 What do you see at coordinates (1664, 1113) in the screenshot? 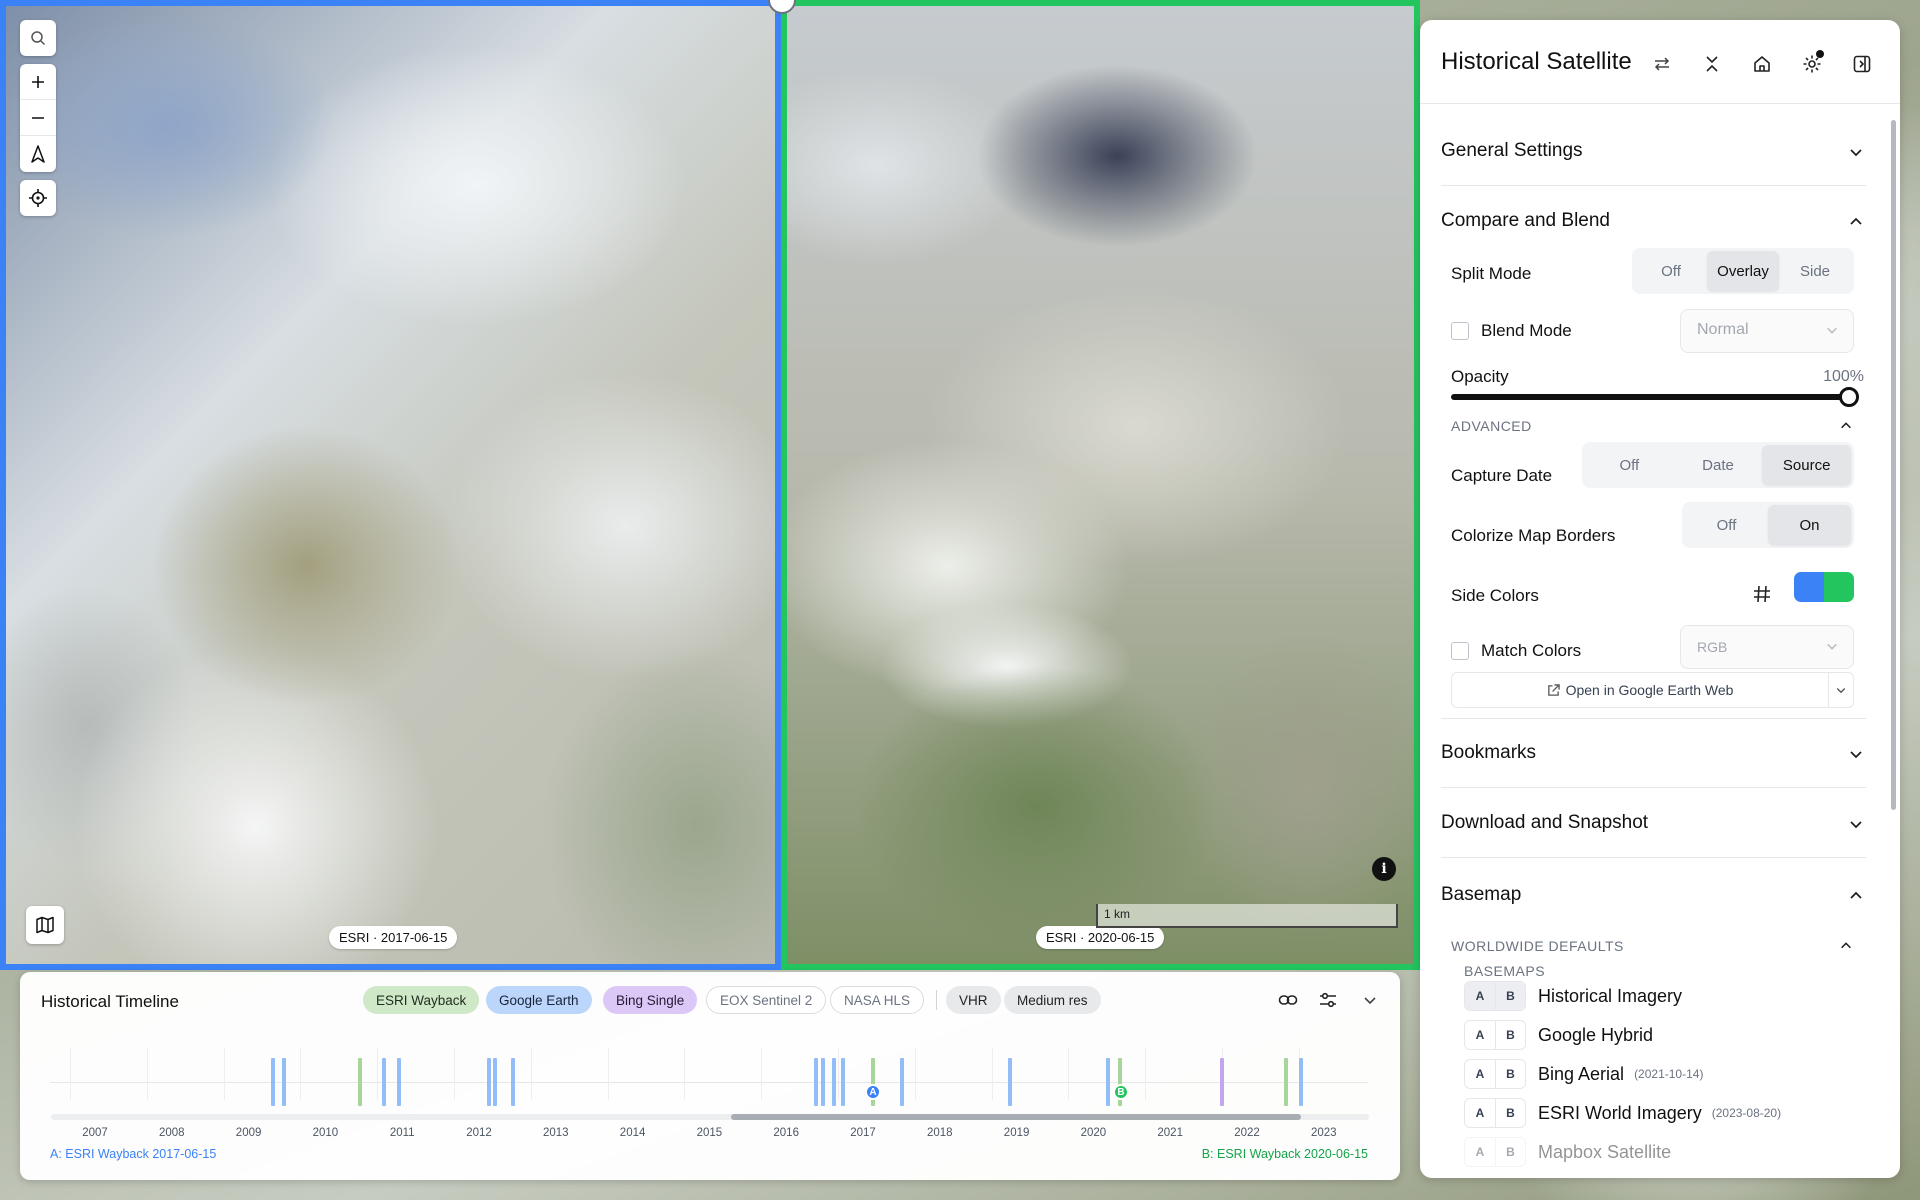
I see `basemap-item: A B ESRI World Imagery (2023-08-20)` at bounding box center [1664, 1113].